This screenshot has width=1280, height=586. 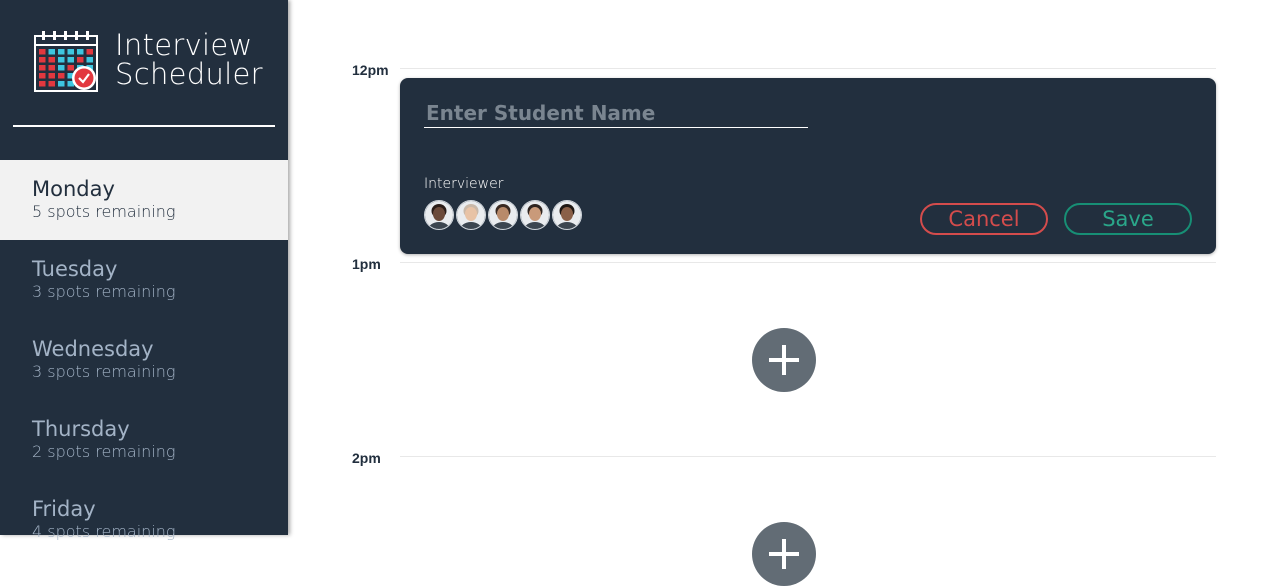 I want to click on day-item-wednesday: Wednesday 3 spots remaining, so click(x=144, y=360).